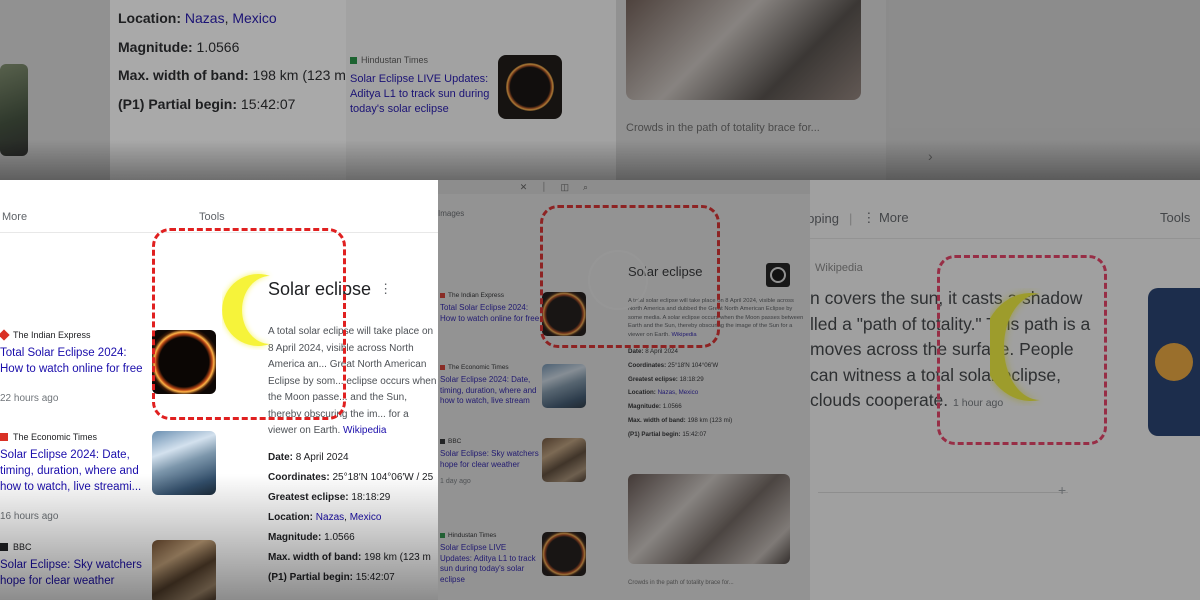 Image resolution: width=1200 pixels, height=600 pixels. I want to click on shadow-fade, so click(600, 160).